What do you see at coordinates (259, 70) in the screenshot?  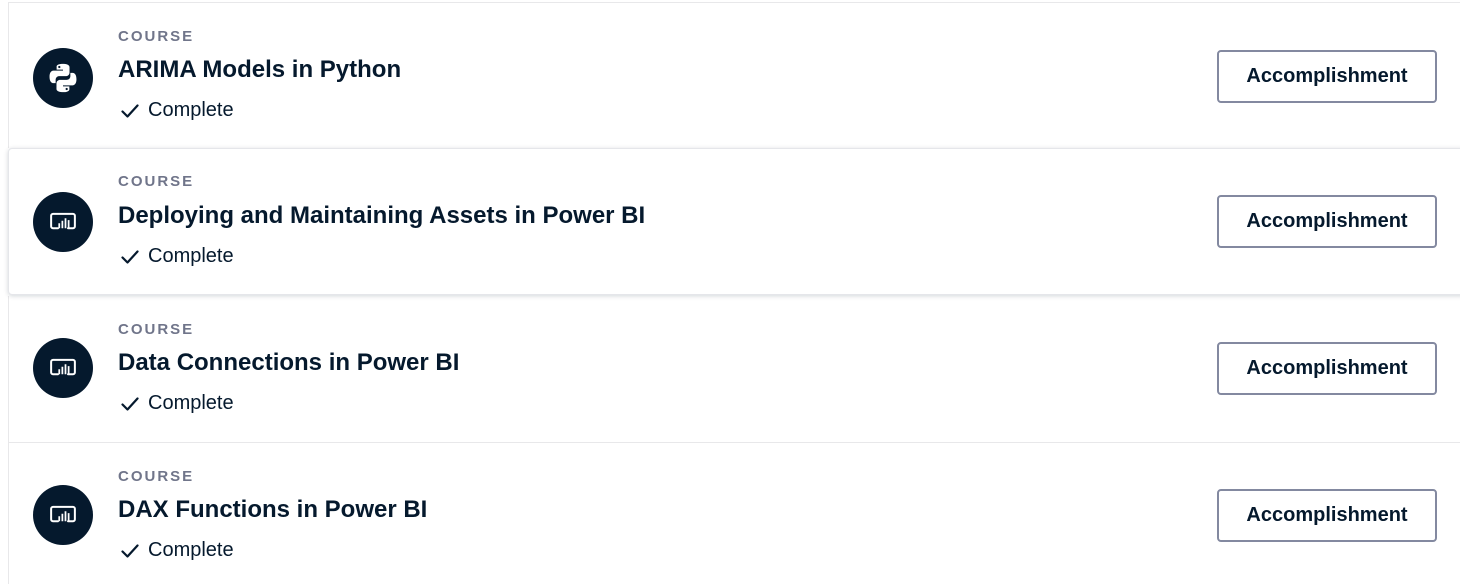 I see `course-title: ARIMA Models in Python` at bounding box center [259, 70].